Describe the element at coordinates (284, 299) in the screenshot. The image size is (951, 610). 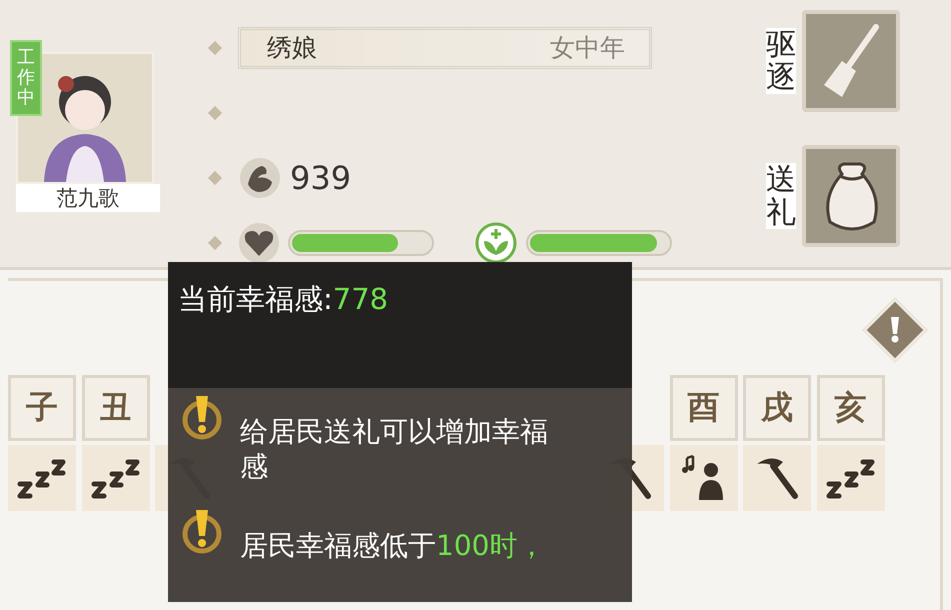
I see `happiness-title: 当前幸福感:778` at that location.